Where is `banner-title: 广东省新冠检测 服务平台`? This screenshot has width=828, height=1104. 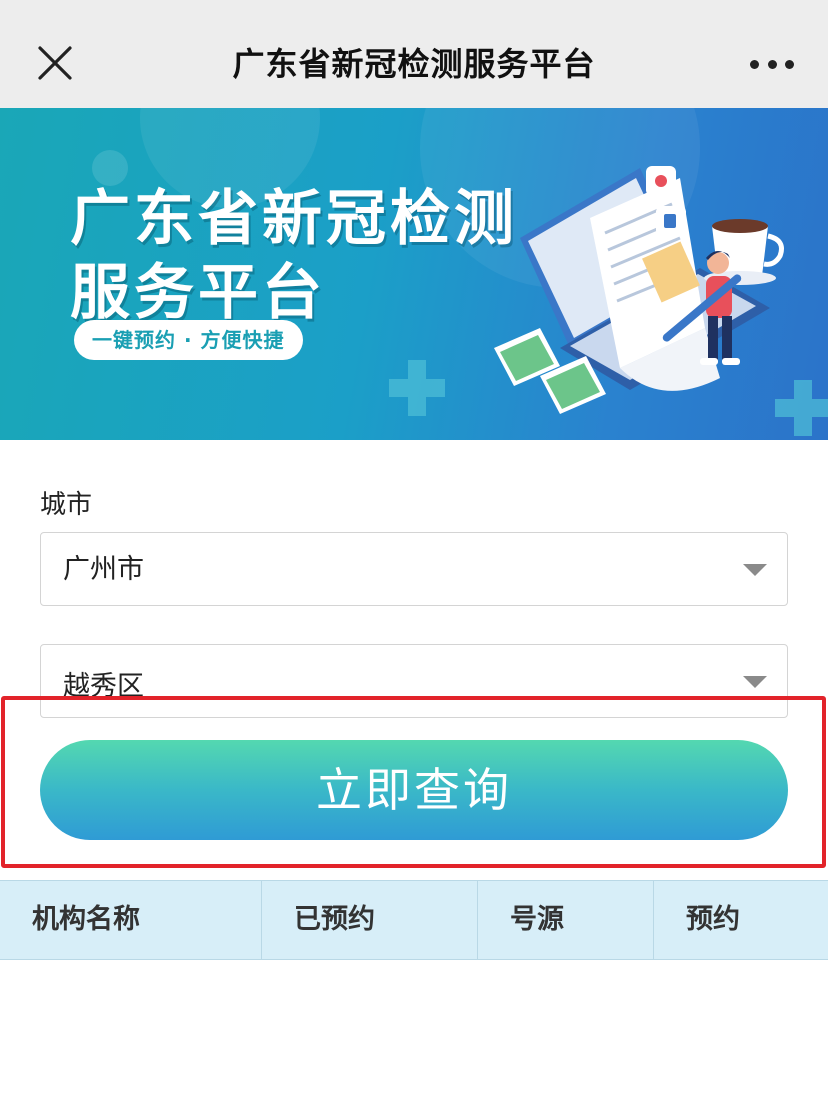 banner-title: 广东省新冠检测 服务平台 is located at coordinates (294, 256).